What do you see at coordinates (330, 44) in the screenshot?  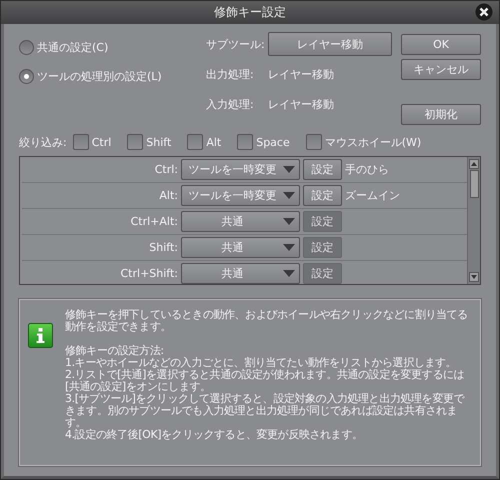 I see `subtool-button: レイヤー移動` at bounding box center [330, 44].